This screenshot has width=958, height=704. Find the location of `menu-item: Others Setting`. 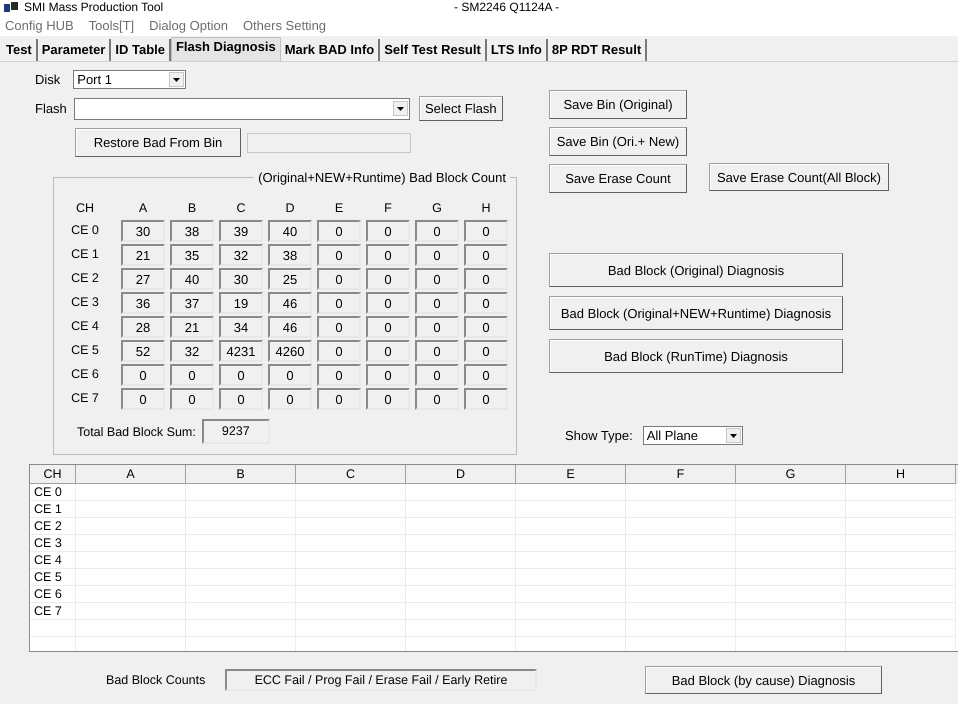

menu-item: Others Setting is located at coordinates (284, 25).